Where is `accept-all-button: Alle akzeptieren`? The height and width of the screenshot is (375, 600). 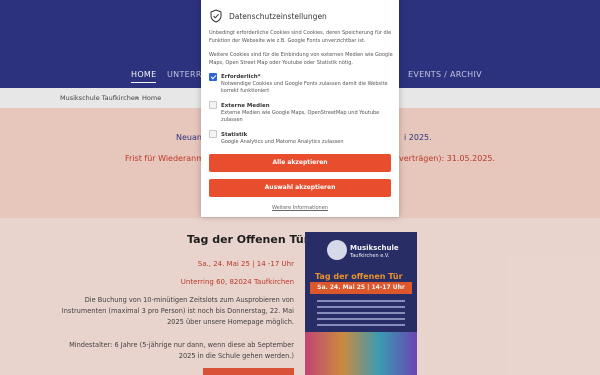 accept-all-button: Alle akzeptieren is located at coordinates (300, 163).